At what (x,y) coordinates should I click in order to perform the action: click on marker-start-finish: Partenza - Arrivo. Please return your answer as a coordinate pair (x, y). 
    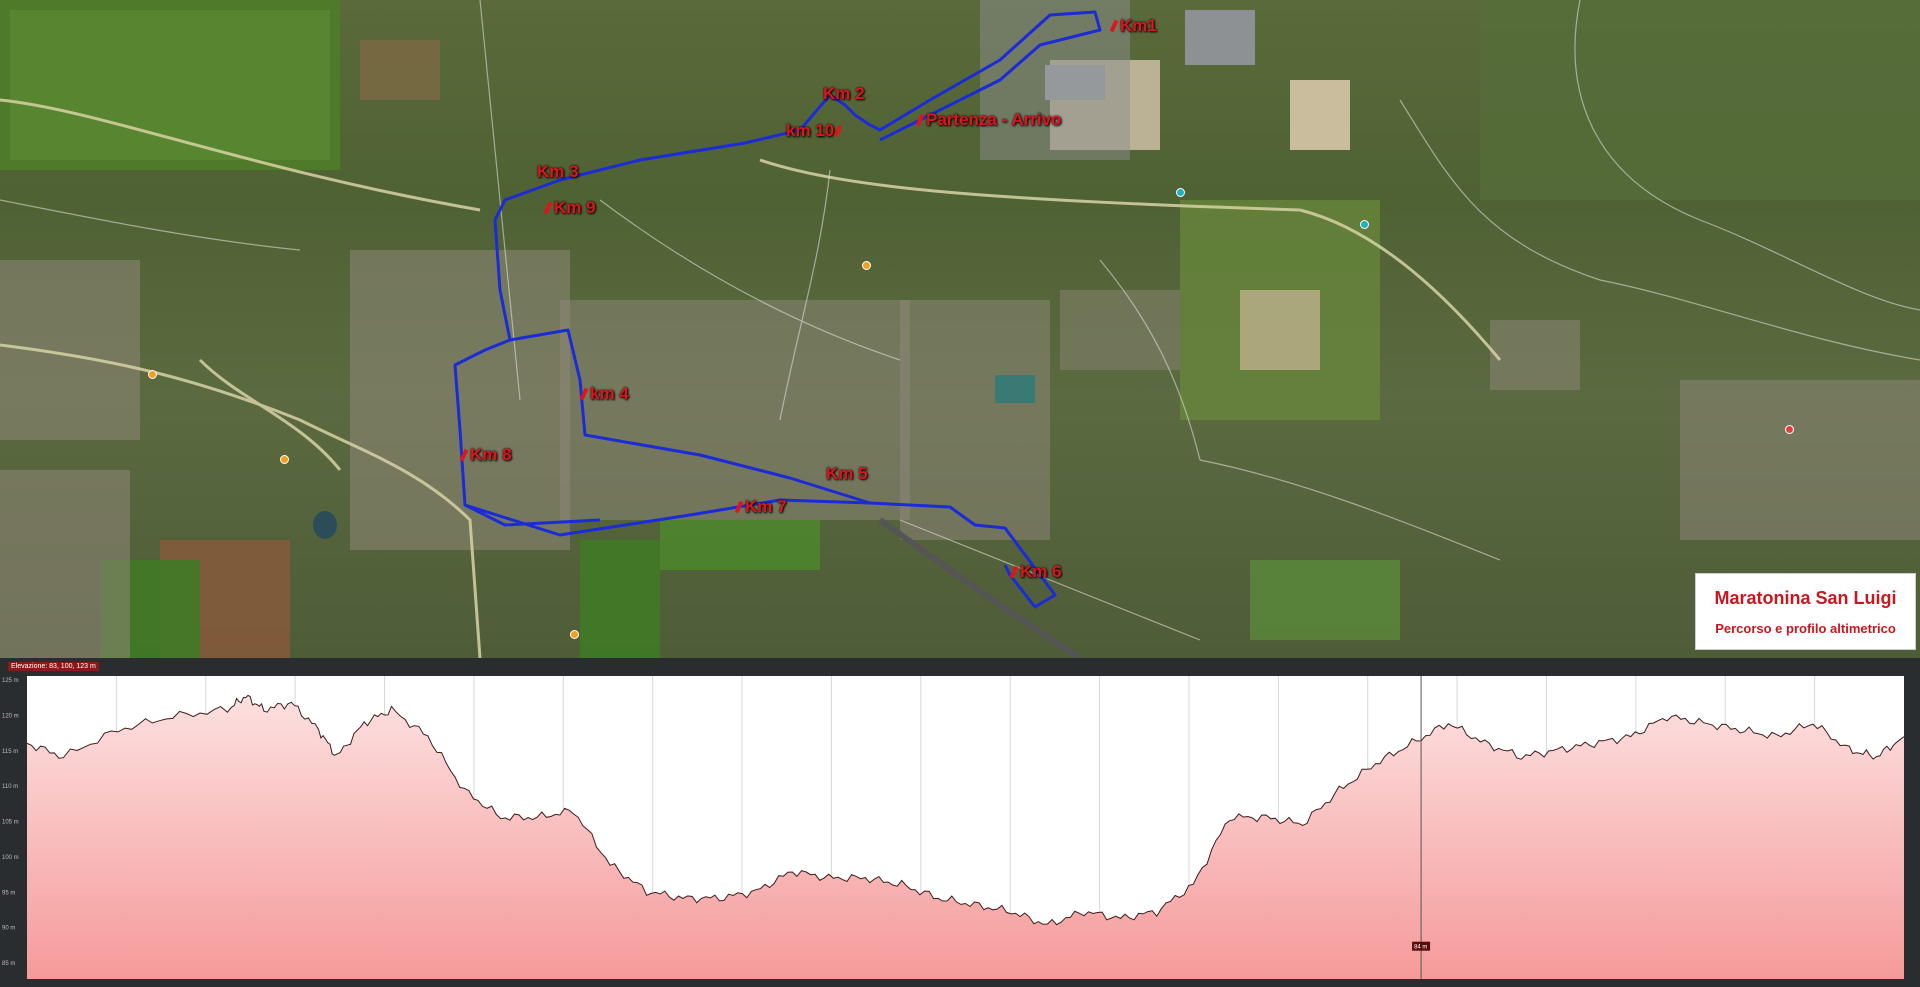
    Looking at the image, I should click on (988, 120).